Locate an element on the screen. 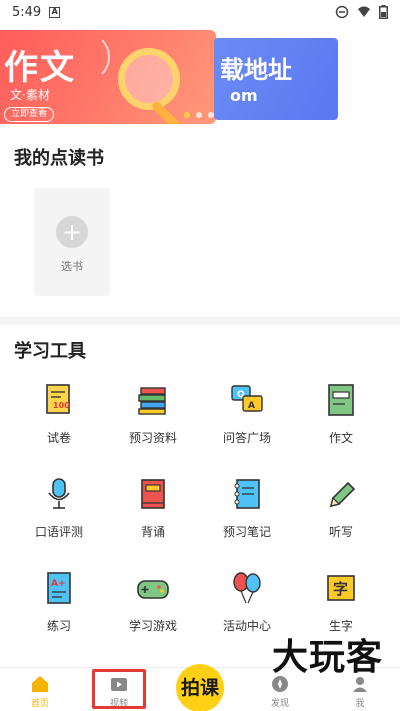  svg-text: A+ is located at coordinates (58, 584).